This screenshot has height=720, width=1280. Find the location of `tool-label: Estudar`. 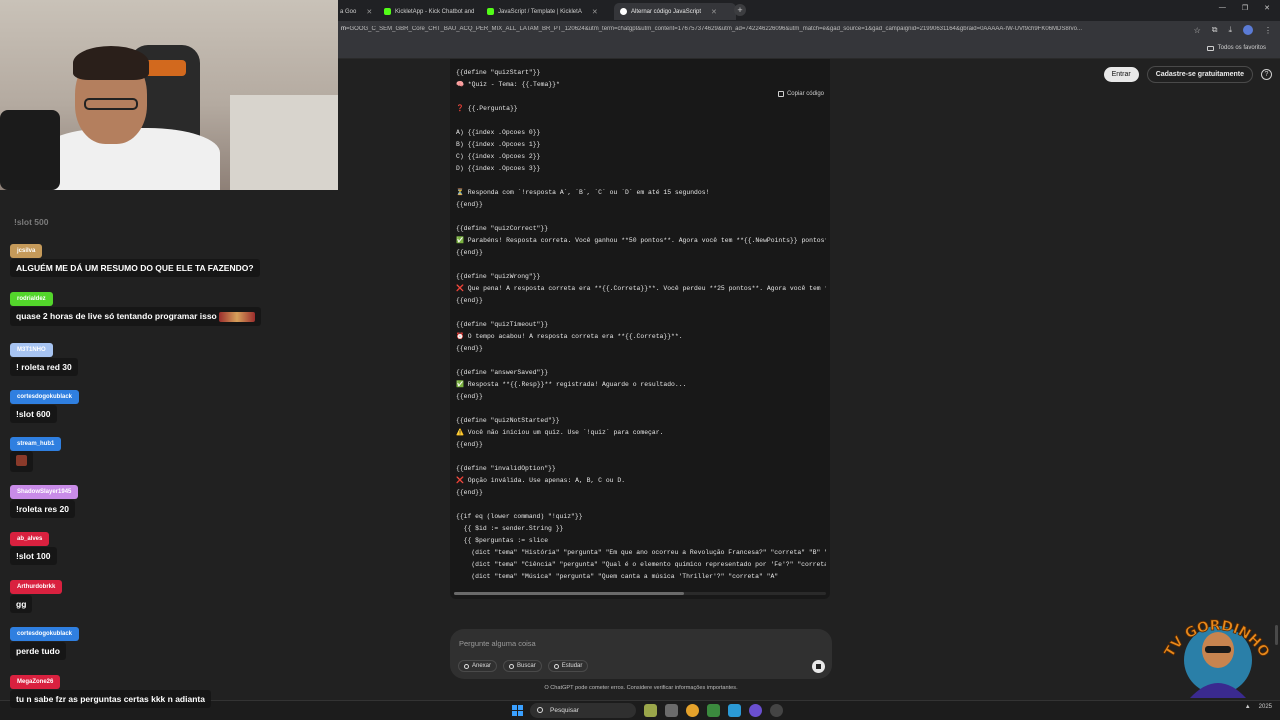

tool-label: Estudar is located at coordinates (572, 666).